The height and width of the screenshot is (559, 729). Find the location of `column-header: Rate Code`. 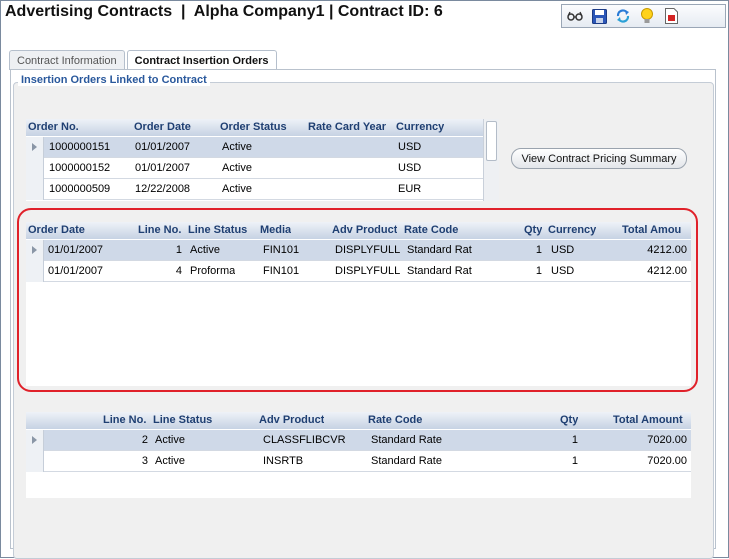

column-header: Rate Code is located at coordinates (395, 420).